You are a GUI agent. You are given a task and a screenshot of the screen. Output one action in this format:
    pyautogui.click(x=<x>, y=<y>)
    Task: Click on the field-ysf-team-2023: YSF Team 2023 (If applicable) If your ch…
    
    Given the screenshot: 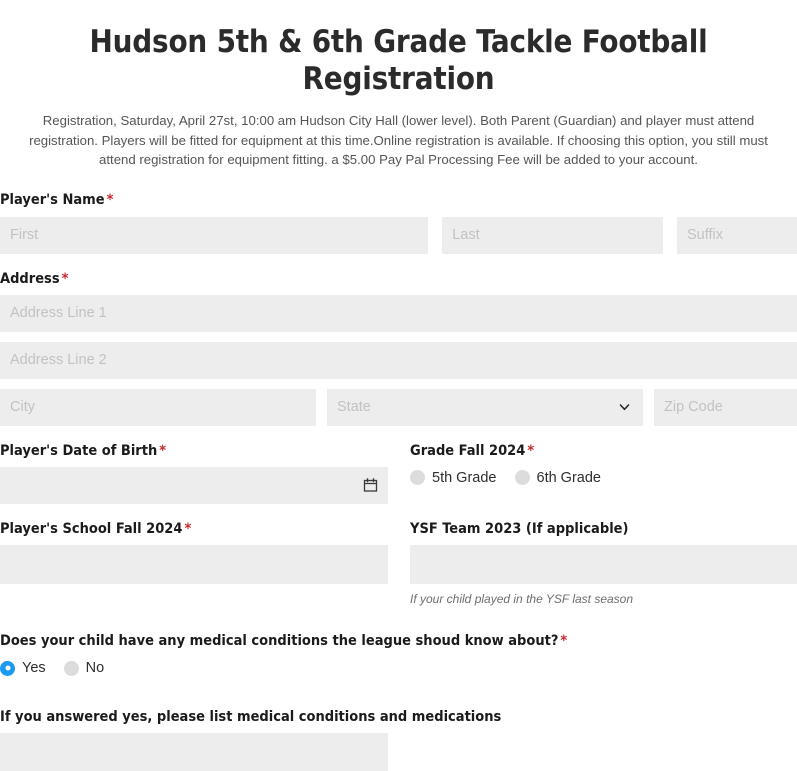 What is the action you would take?
    pyautogui.click(x=603, y=563)
    